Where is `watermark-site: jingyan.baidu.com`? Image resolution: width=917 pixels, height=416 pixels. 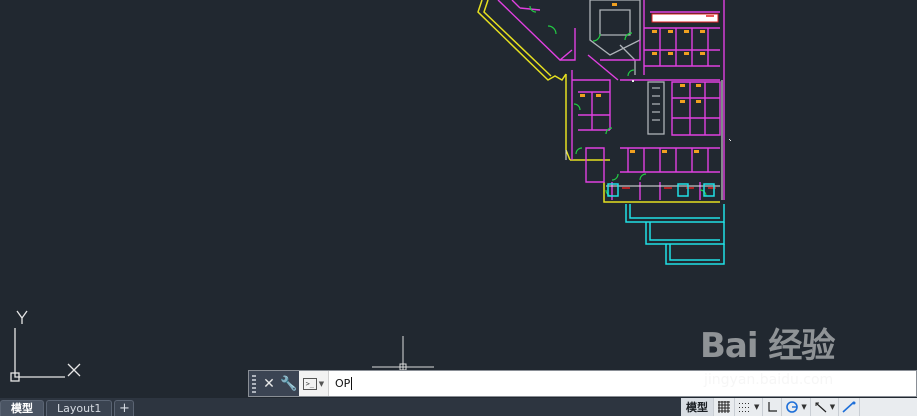
watermark-site: jingyan.baidu.com is located at coordinates (769, 380).